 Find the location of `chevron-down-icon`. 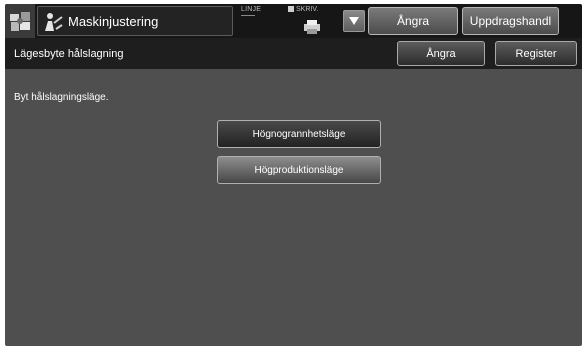

chevron-down-icon is located at coordinates (354, 21).